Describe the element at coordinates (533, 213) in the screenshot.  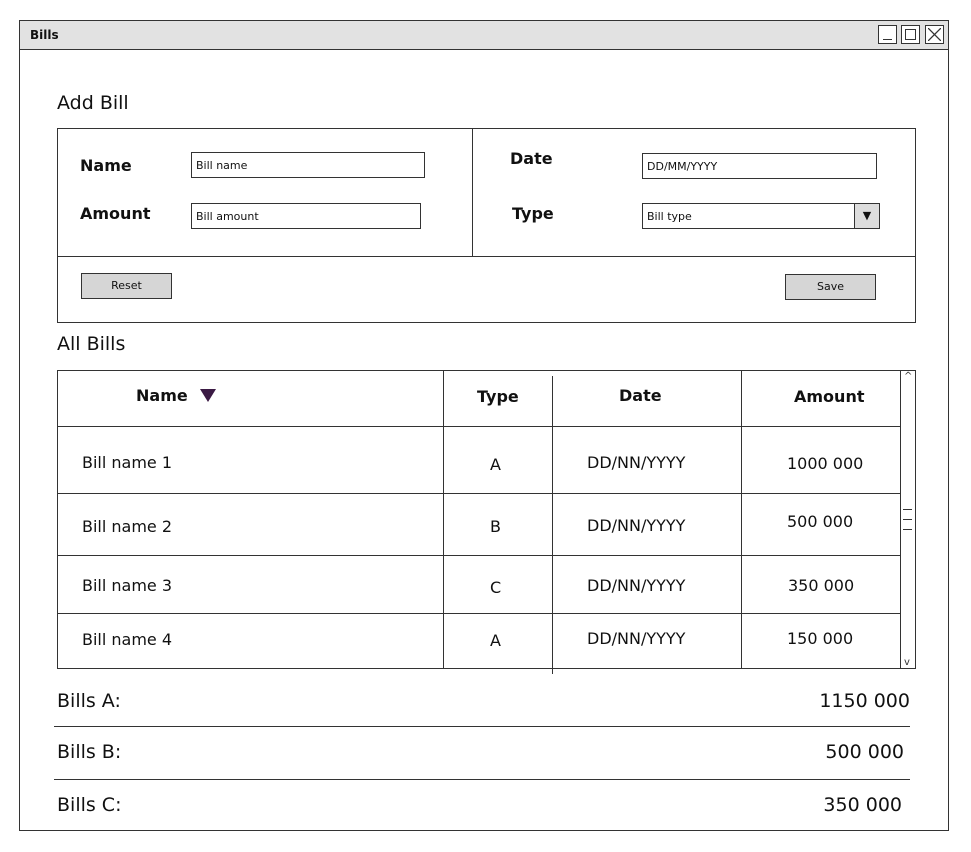
I see `type-label: Type` at that location.